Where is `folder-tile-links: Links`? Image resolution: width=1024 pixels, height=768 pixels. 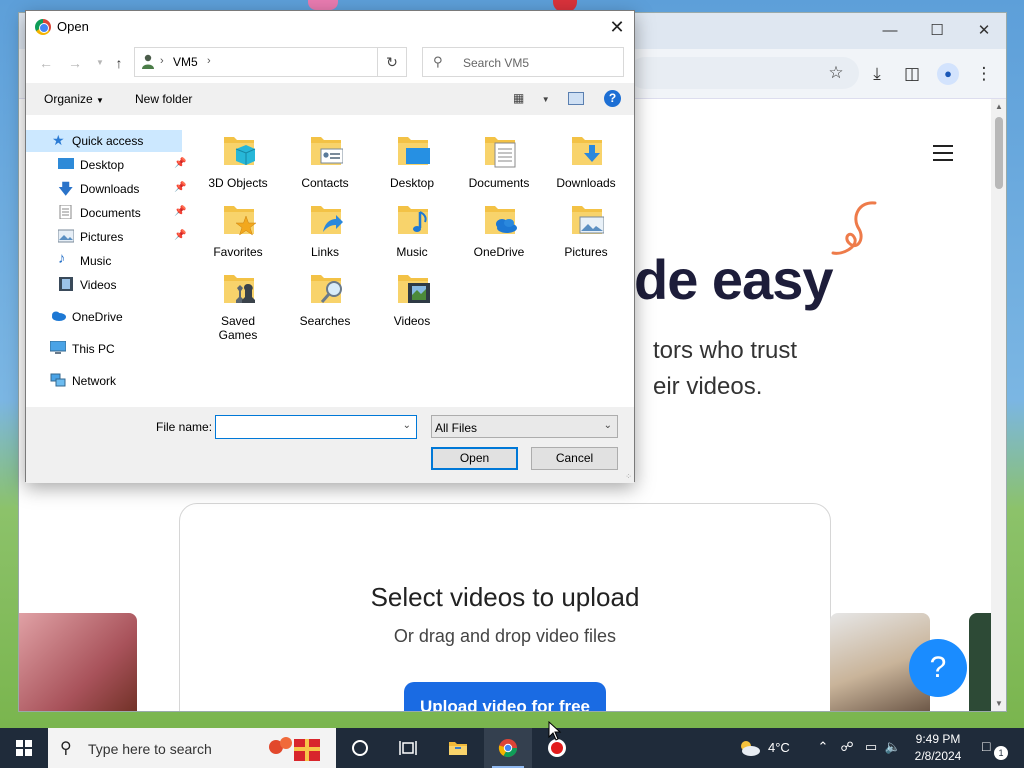 folder-tile-links: Links is located at coordinates (325, 229).